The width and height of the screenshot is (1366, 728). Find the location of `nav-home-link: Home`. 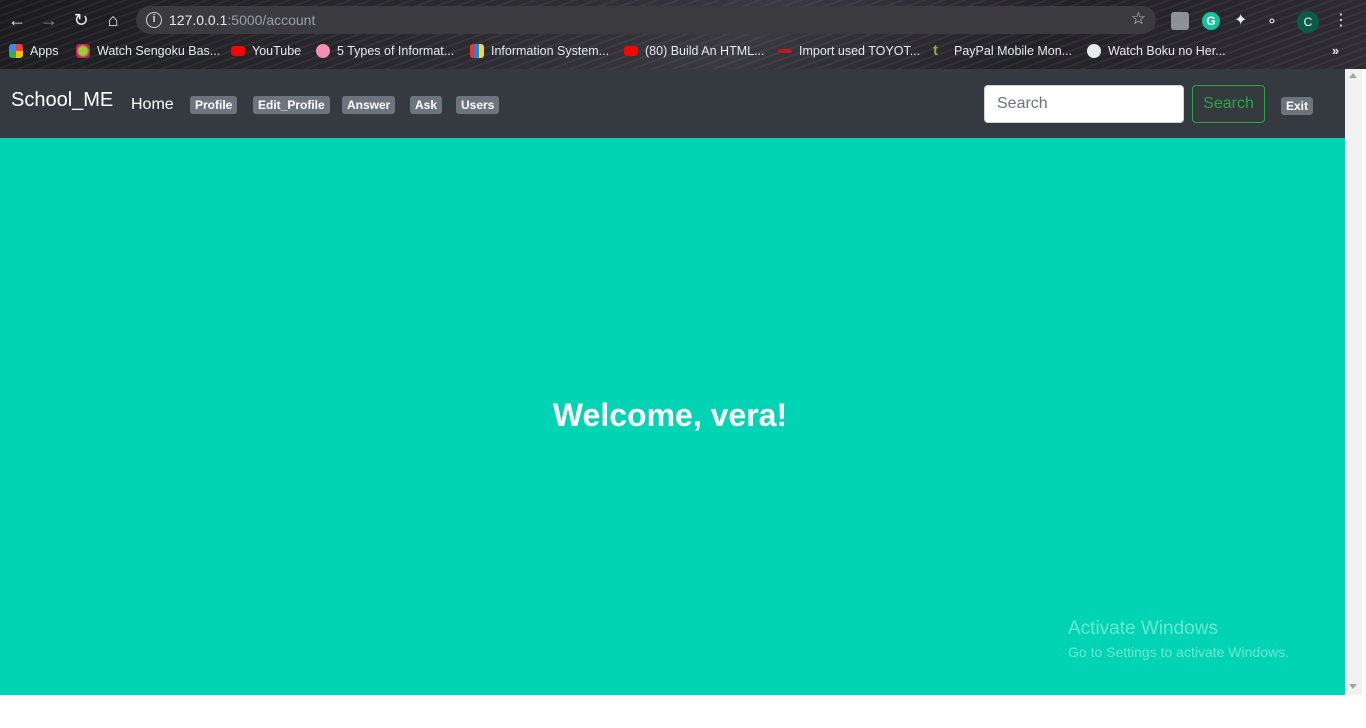

nav-home-link: Home is located at coordinates (152, 105).